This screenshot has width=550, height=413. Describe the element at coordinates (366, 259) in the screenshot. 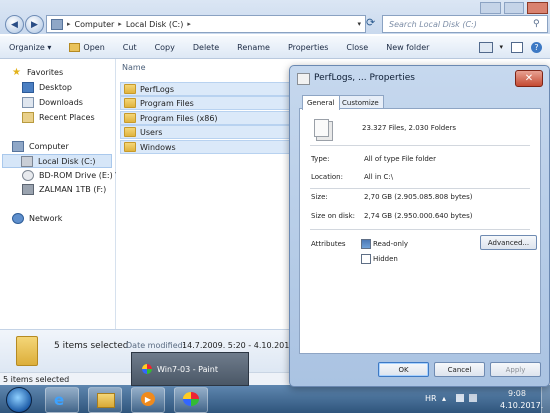

I see `hidden-checkbox` at that location.